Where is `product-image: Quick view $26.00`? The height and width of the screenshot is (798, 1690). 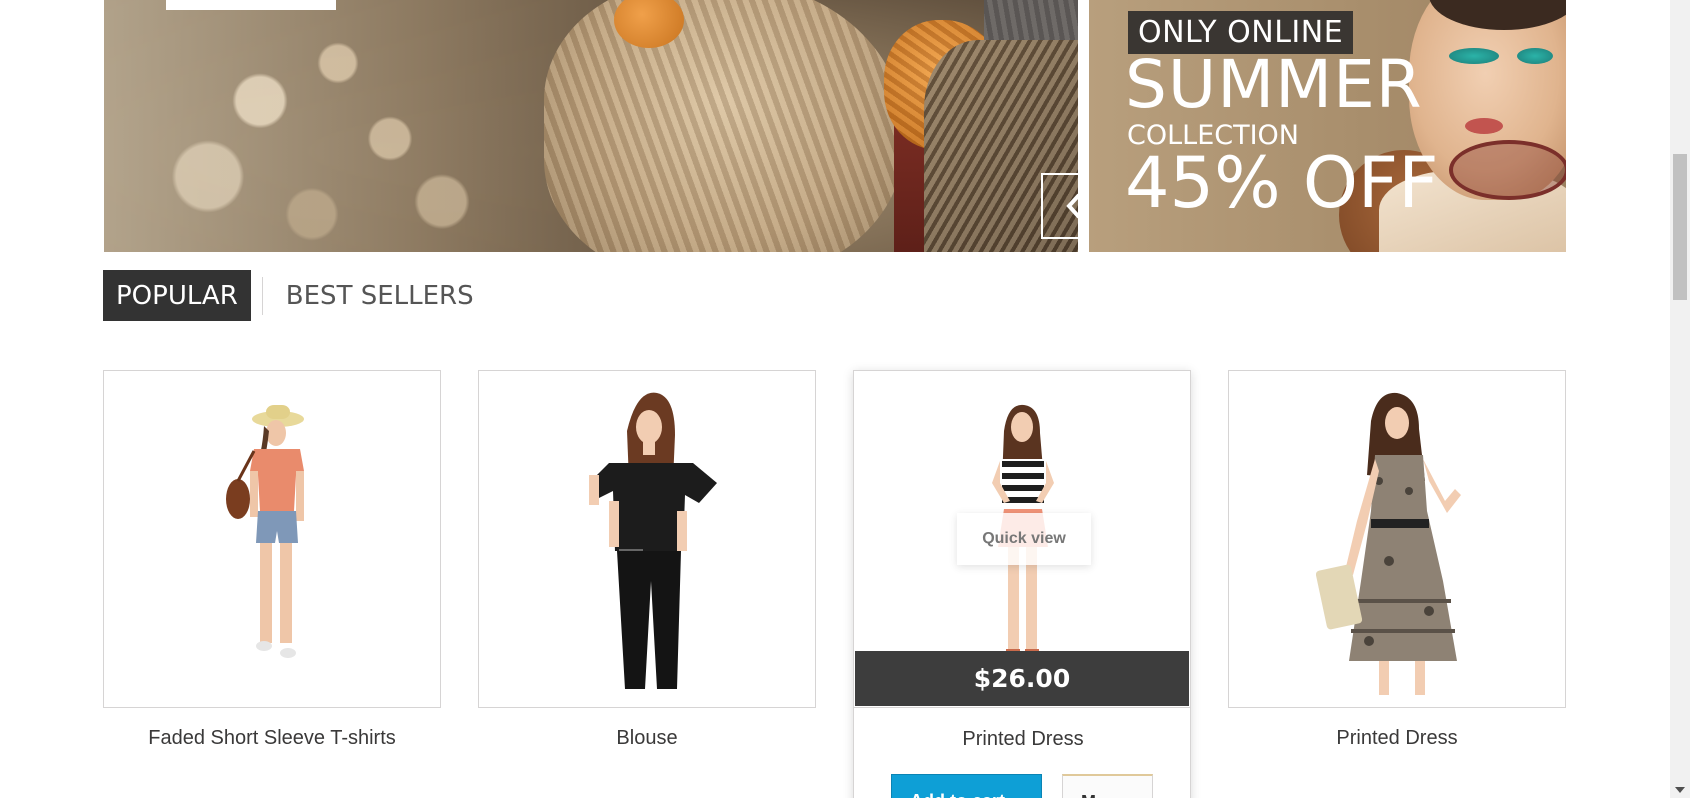 product-image: Quick view $26.00 is located at coordinates (1022, 539).